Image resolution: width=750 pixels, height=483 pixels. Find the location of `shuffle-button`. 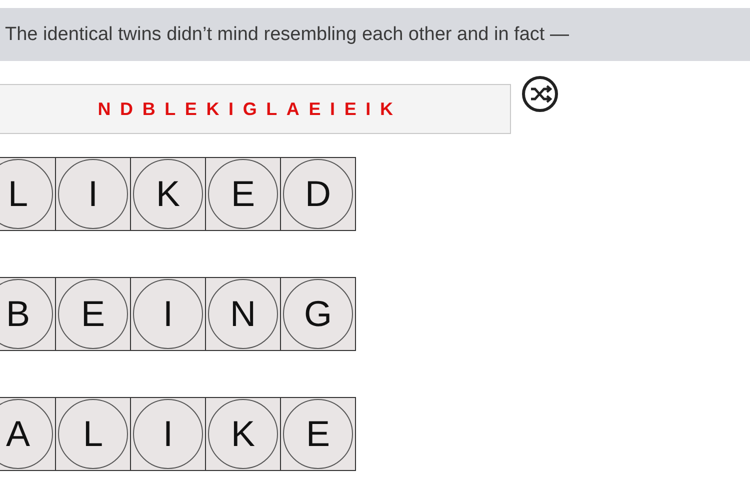

shuffle-button is located at coordinates (540, 94).